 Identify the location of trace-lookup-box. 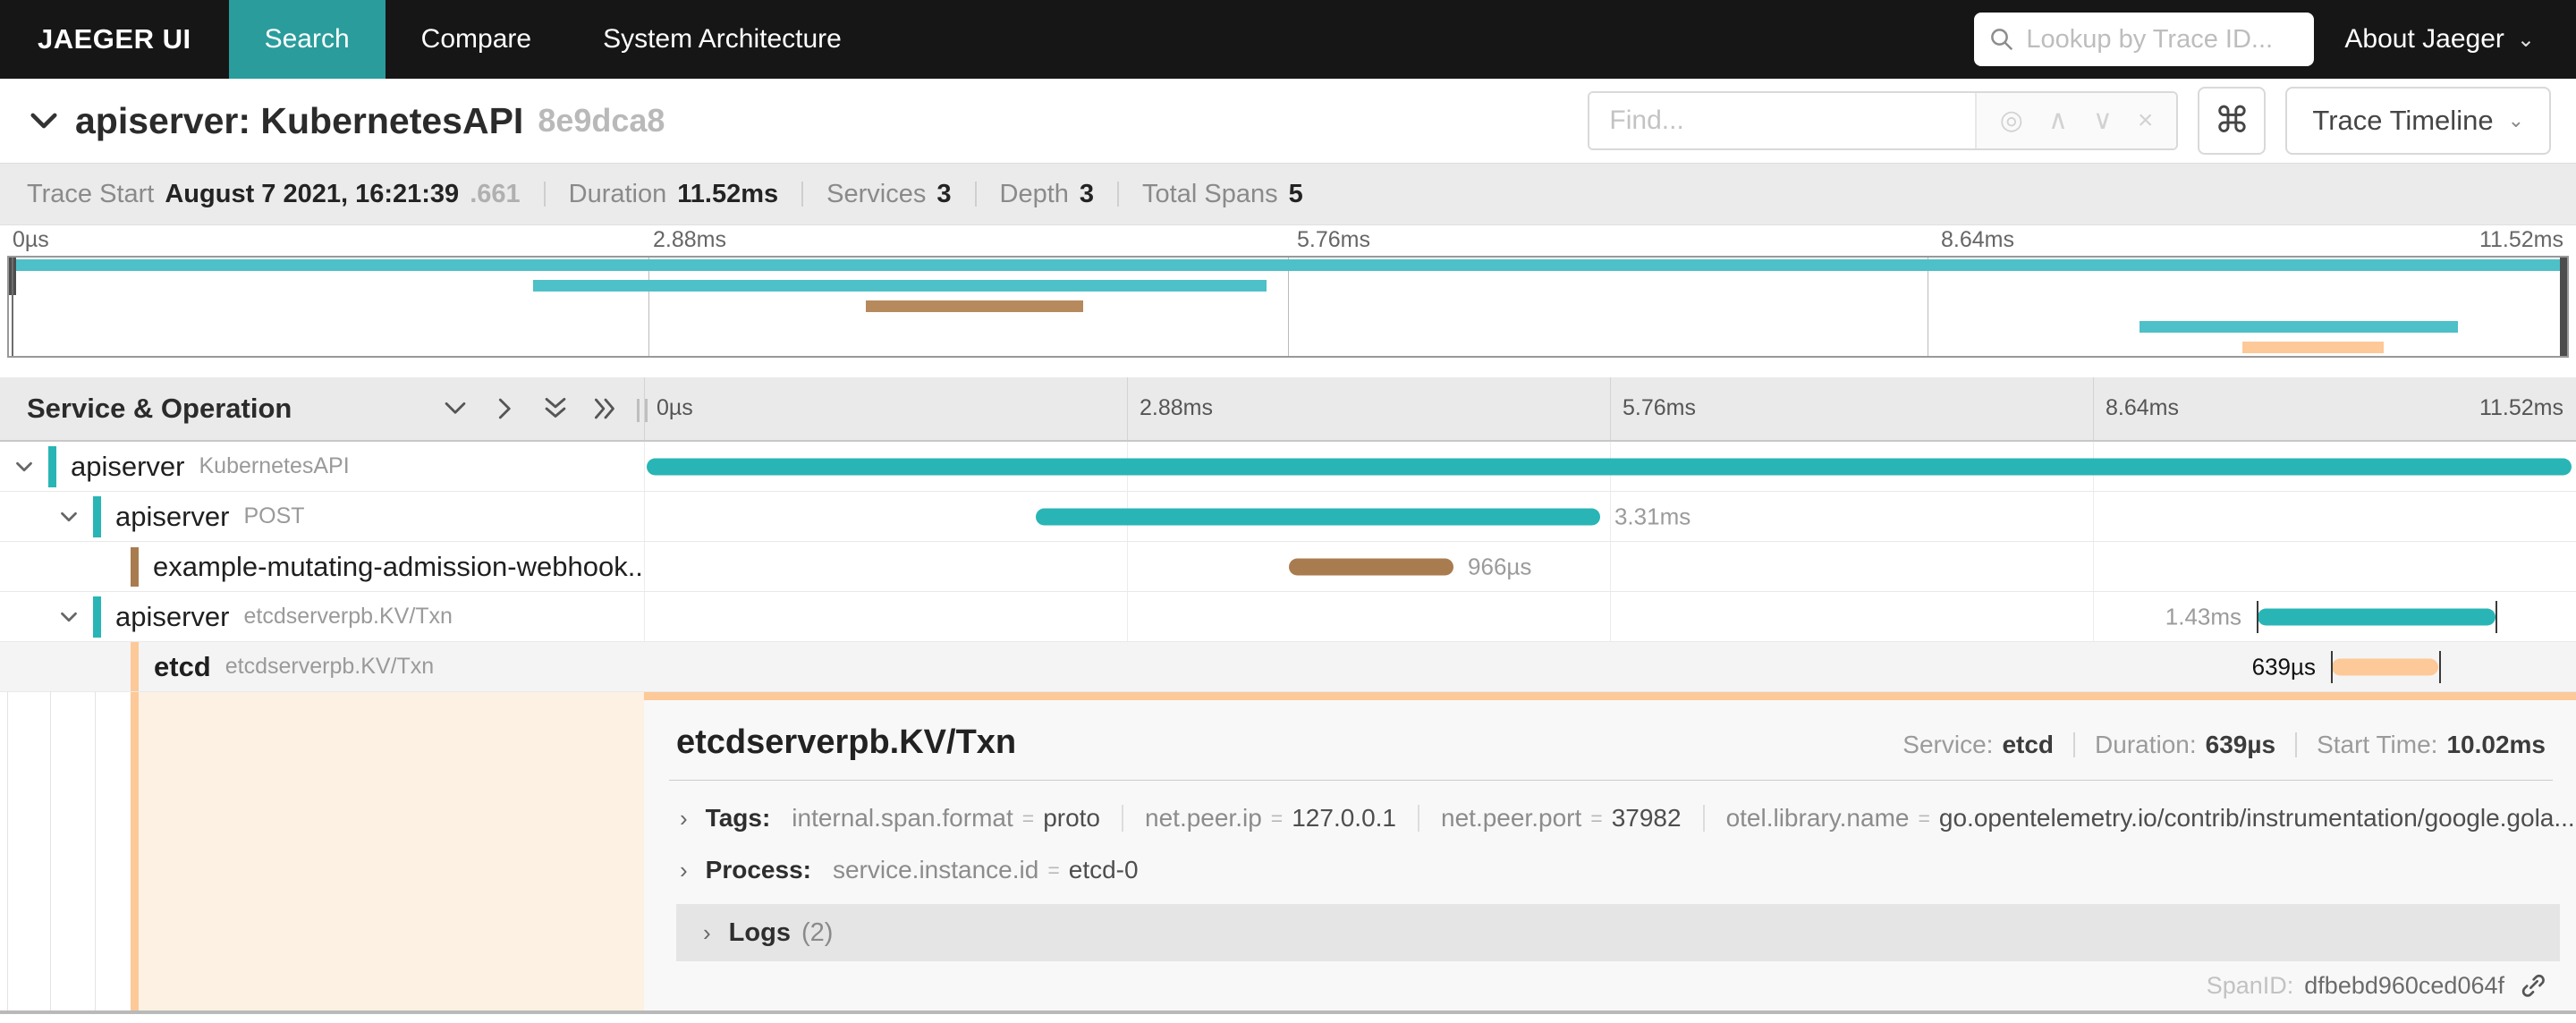
(2144, 39).